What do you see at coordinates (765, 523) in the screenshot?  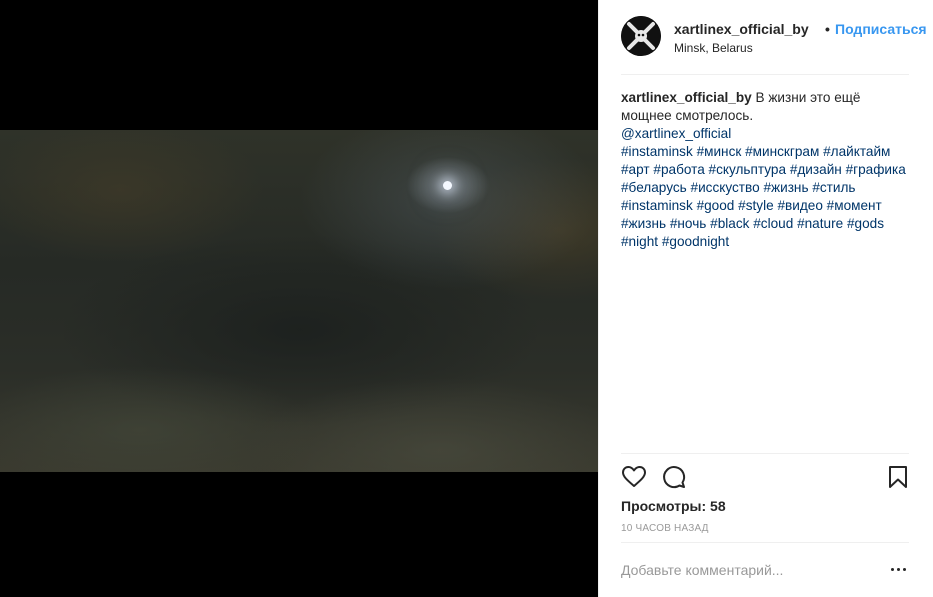 I see `post-actions: Просмотры: 58 10 ЧАСОВ НАЗАД` at bounding box center [765, 523].